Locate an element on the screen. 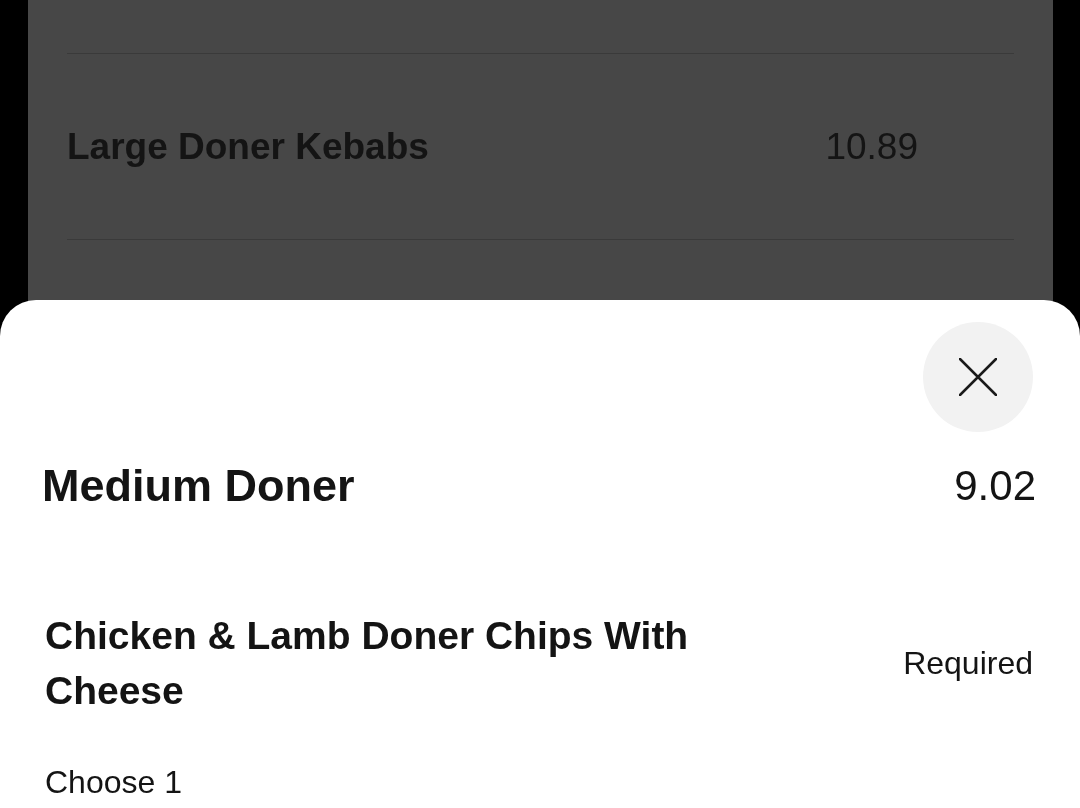 Image resolution: width=1080 pixels, height=808 pixels. choose-hint: Choose 1 is located at coordinates (113, 782).